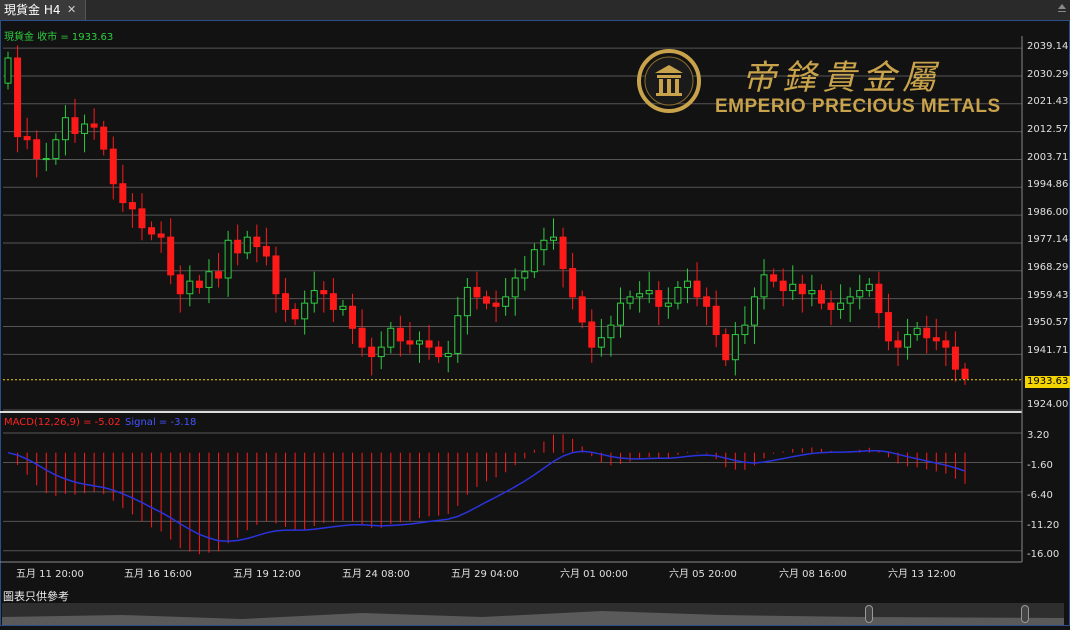 The height and width of the screenshot is (630, 1070). What do you see at coordinates (1025, 614) in the screenshot?
I see `navigator-right-handle` at bounding box center [1025, 614].